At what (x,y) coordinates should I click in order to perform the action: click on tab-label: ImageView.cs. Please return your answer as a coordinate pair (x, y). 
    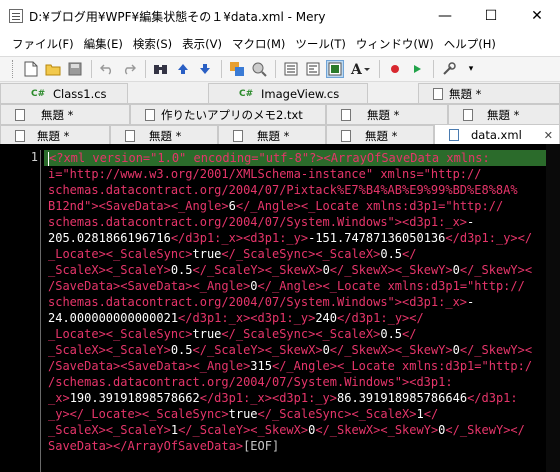
    Looking at the image, I should click on (300, 93).